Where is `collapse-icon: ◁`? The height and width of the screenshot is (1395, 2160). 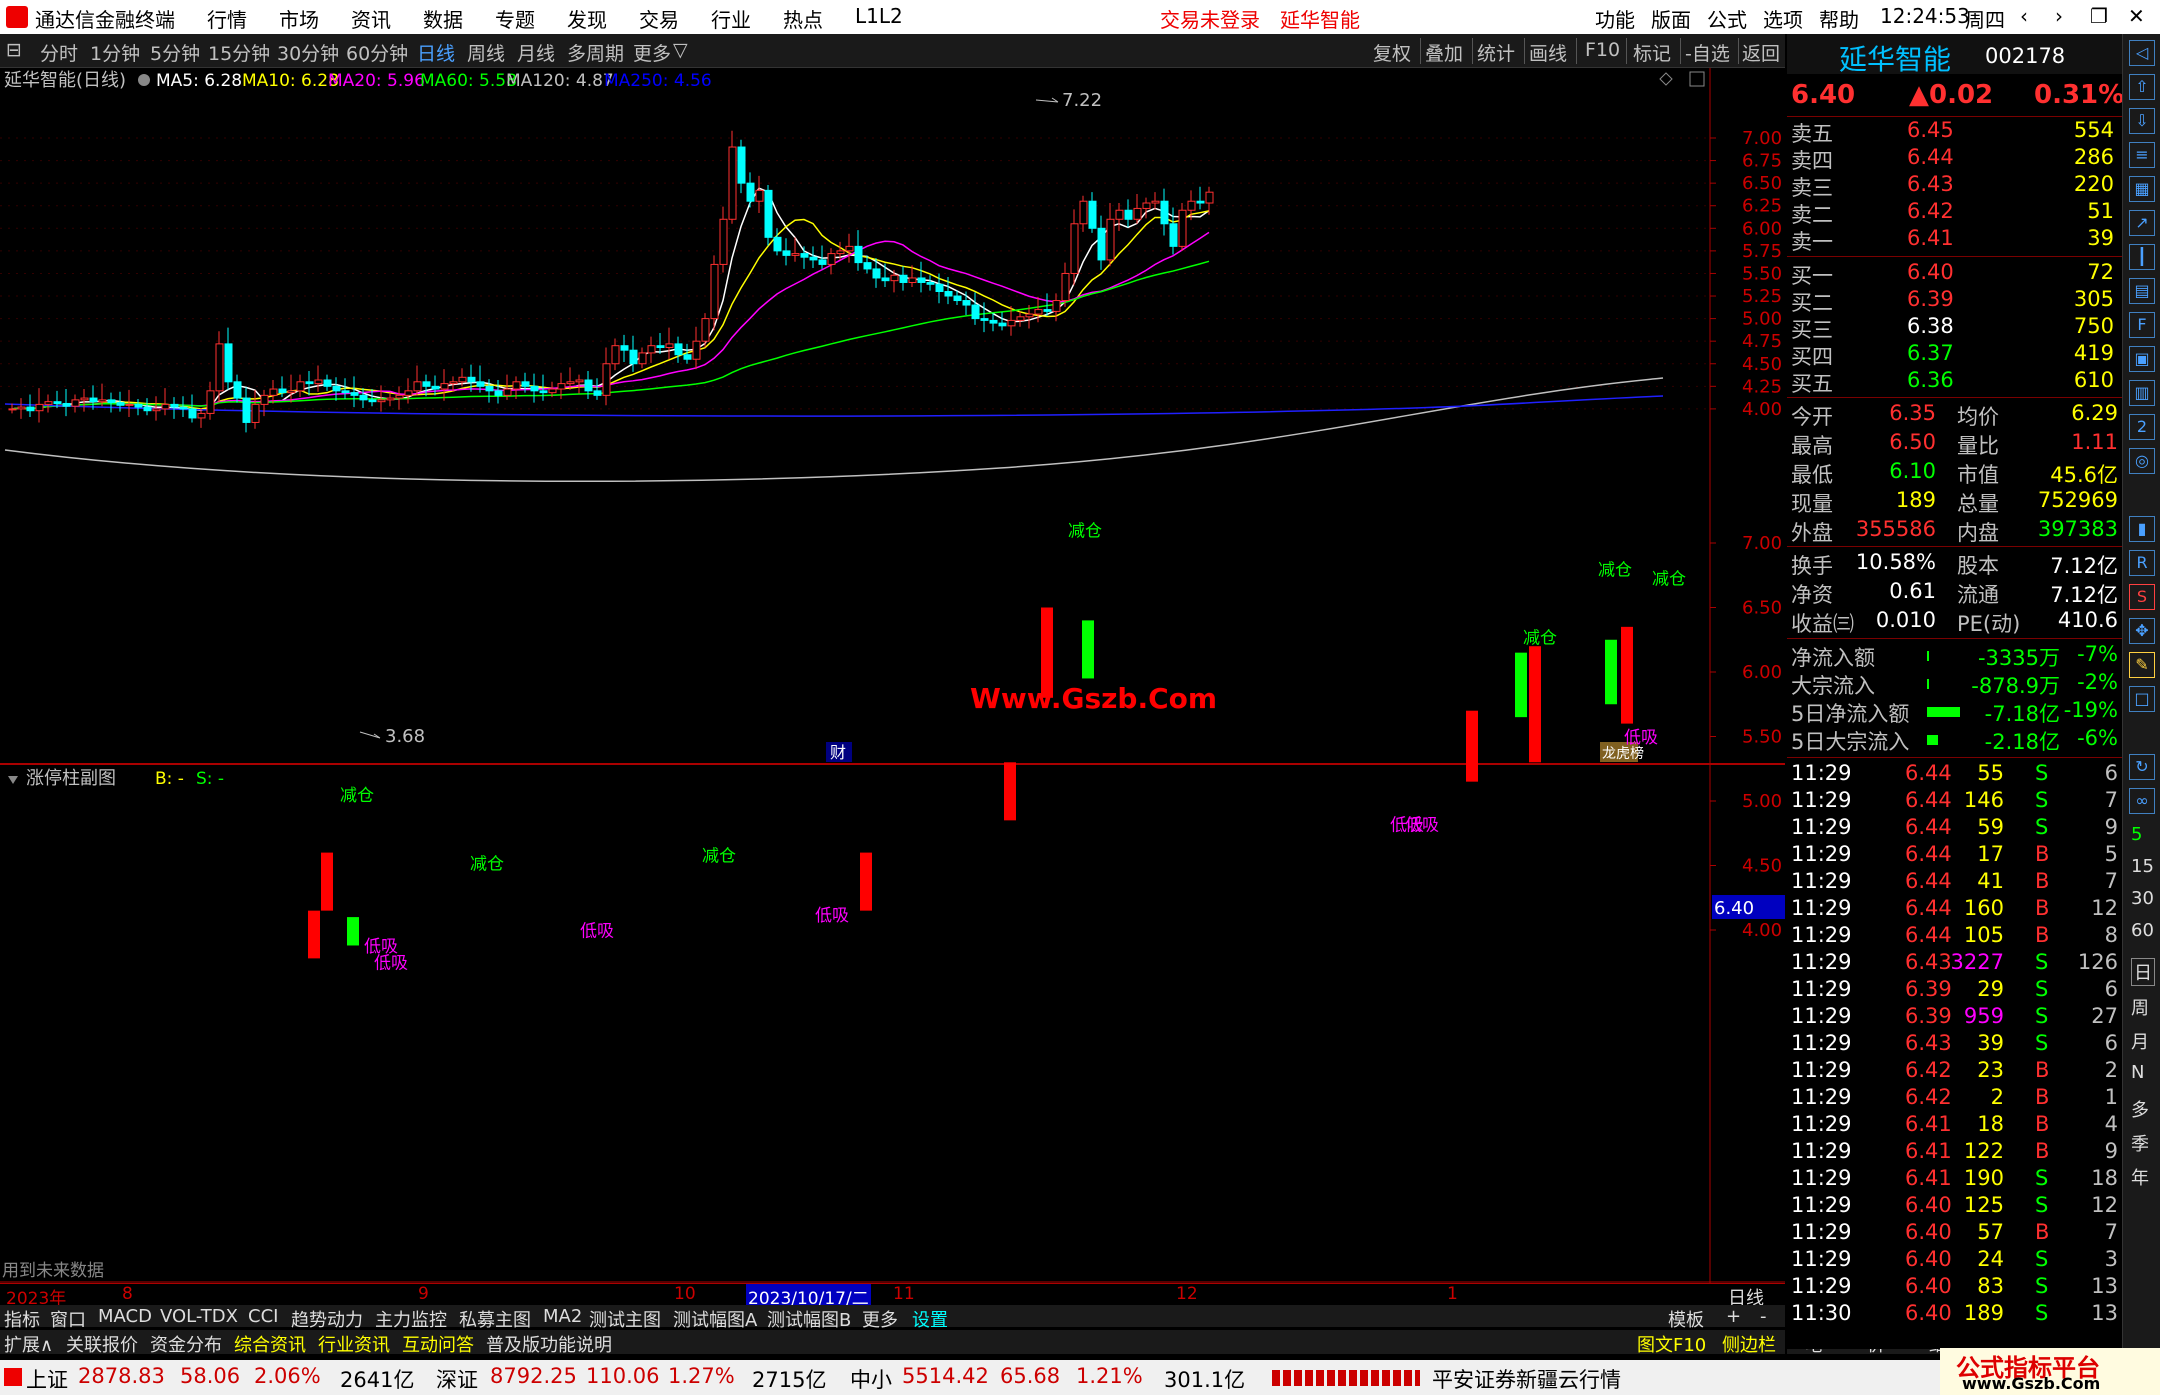 collapse-icon: ◁ is located at coordinates (2142, 53).